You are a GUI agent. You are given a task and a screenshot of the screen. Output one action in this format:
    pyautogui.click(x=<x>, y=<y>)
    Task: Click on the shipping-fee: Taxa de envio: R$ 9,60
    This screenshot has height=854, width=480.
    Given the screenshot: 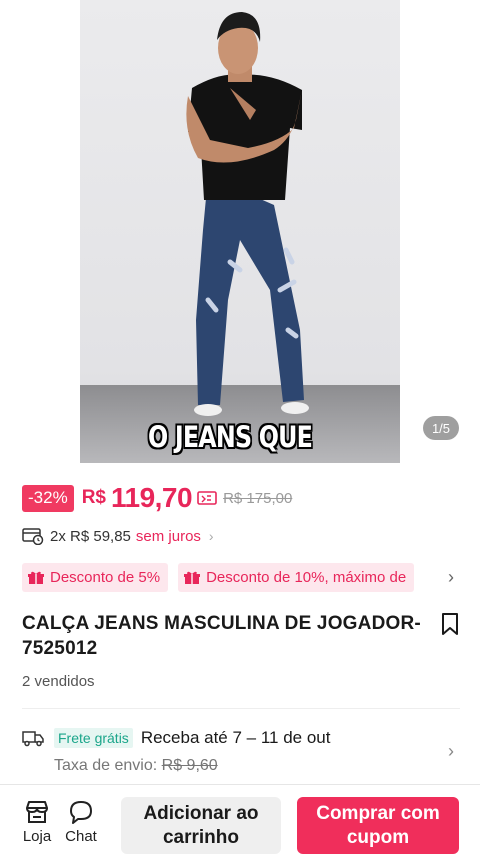 What is the action you would take?
    pyautogui.click(x=136, y=766)
    